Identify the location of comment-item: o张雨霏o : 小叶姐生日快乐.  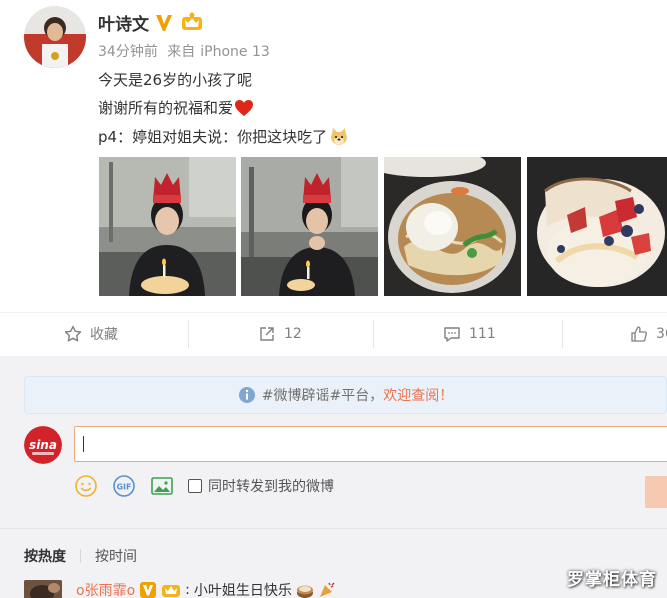
(180, 589).